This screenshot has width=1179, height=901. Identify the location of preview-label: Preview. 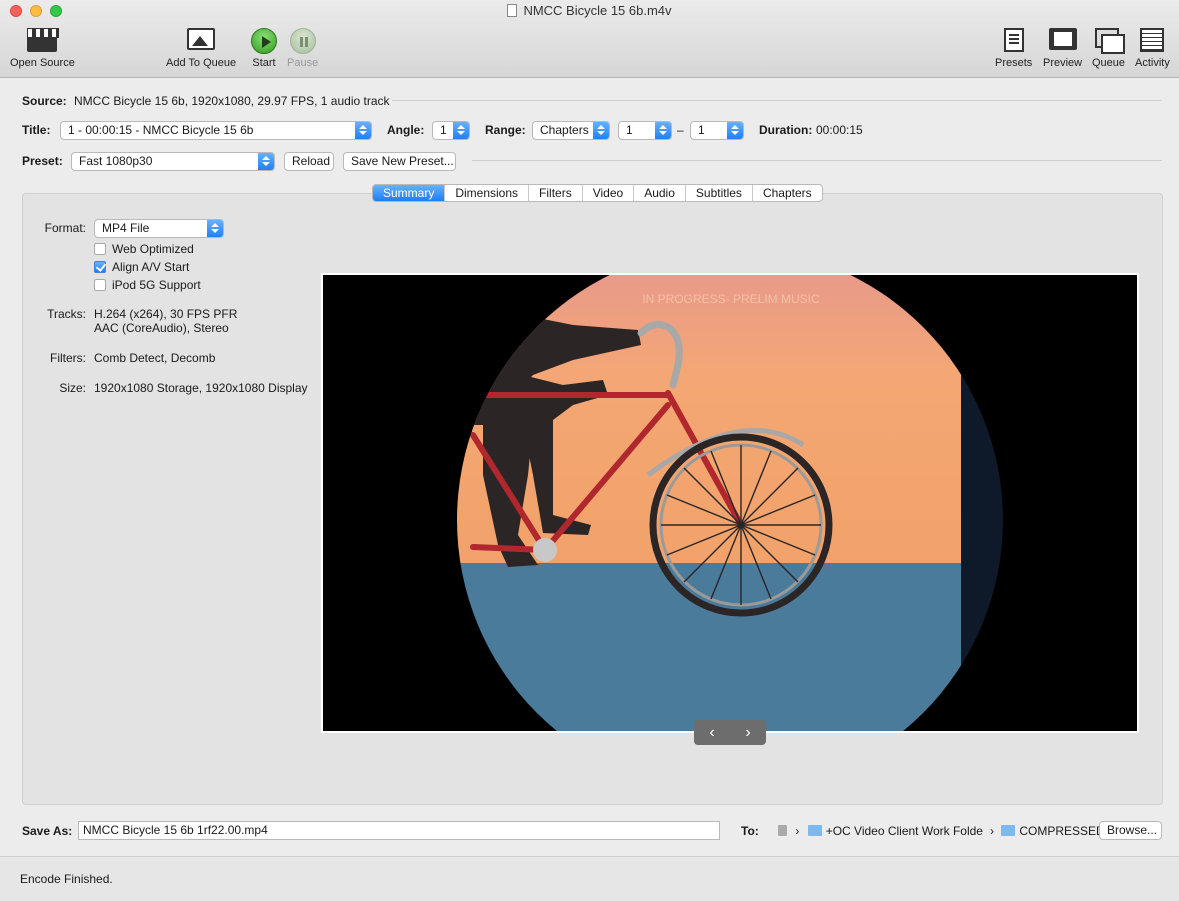
(1063, 63).